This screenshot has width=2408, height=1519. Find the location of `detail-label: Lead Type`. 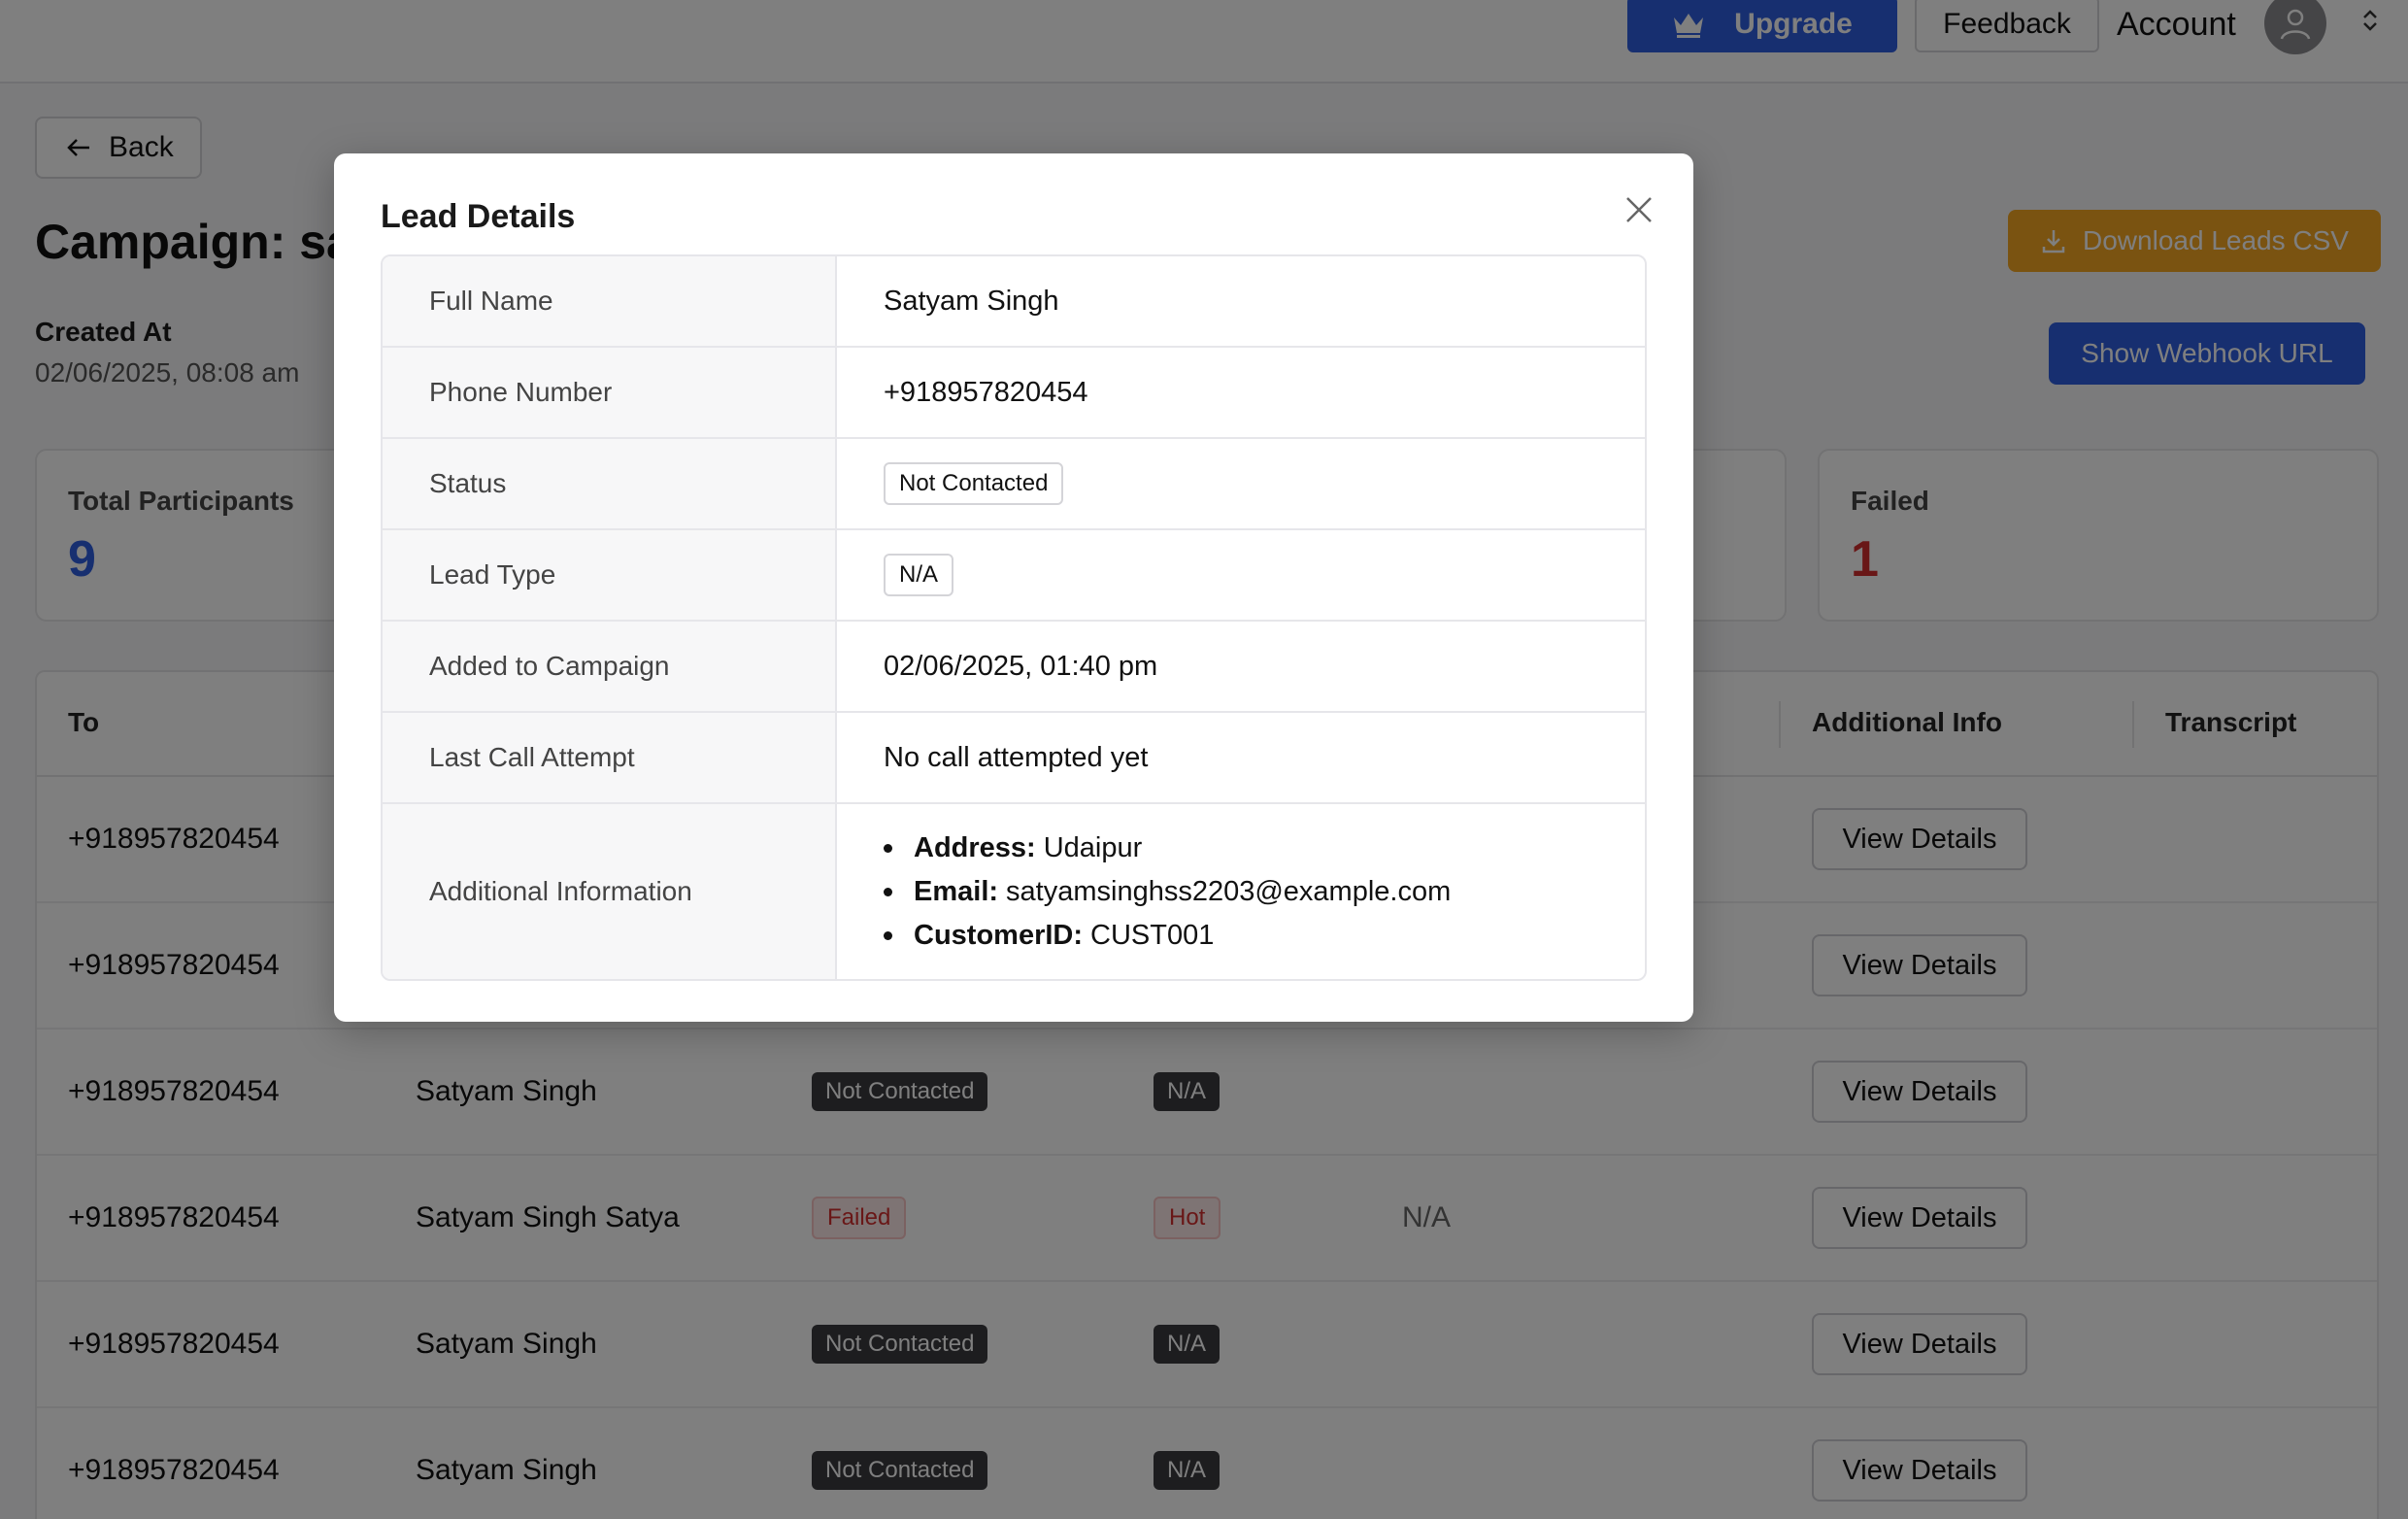

detail-label: Lead Type is located at coordinates (610, 575).